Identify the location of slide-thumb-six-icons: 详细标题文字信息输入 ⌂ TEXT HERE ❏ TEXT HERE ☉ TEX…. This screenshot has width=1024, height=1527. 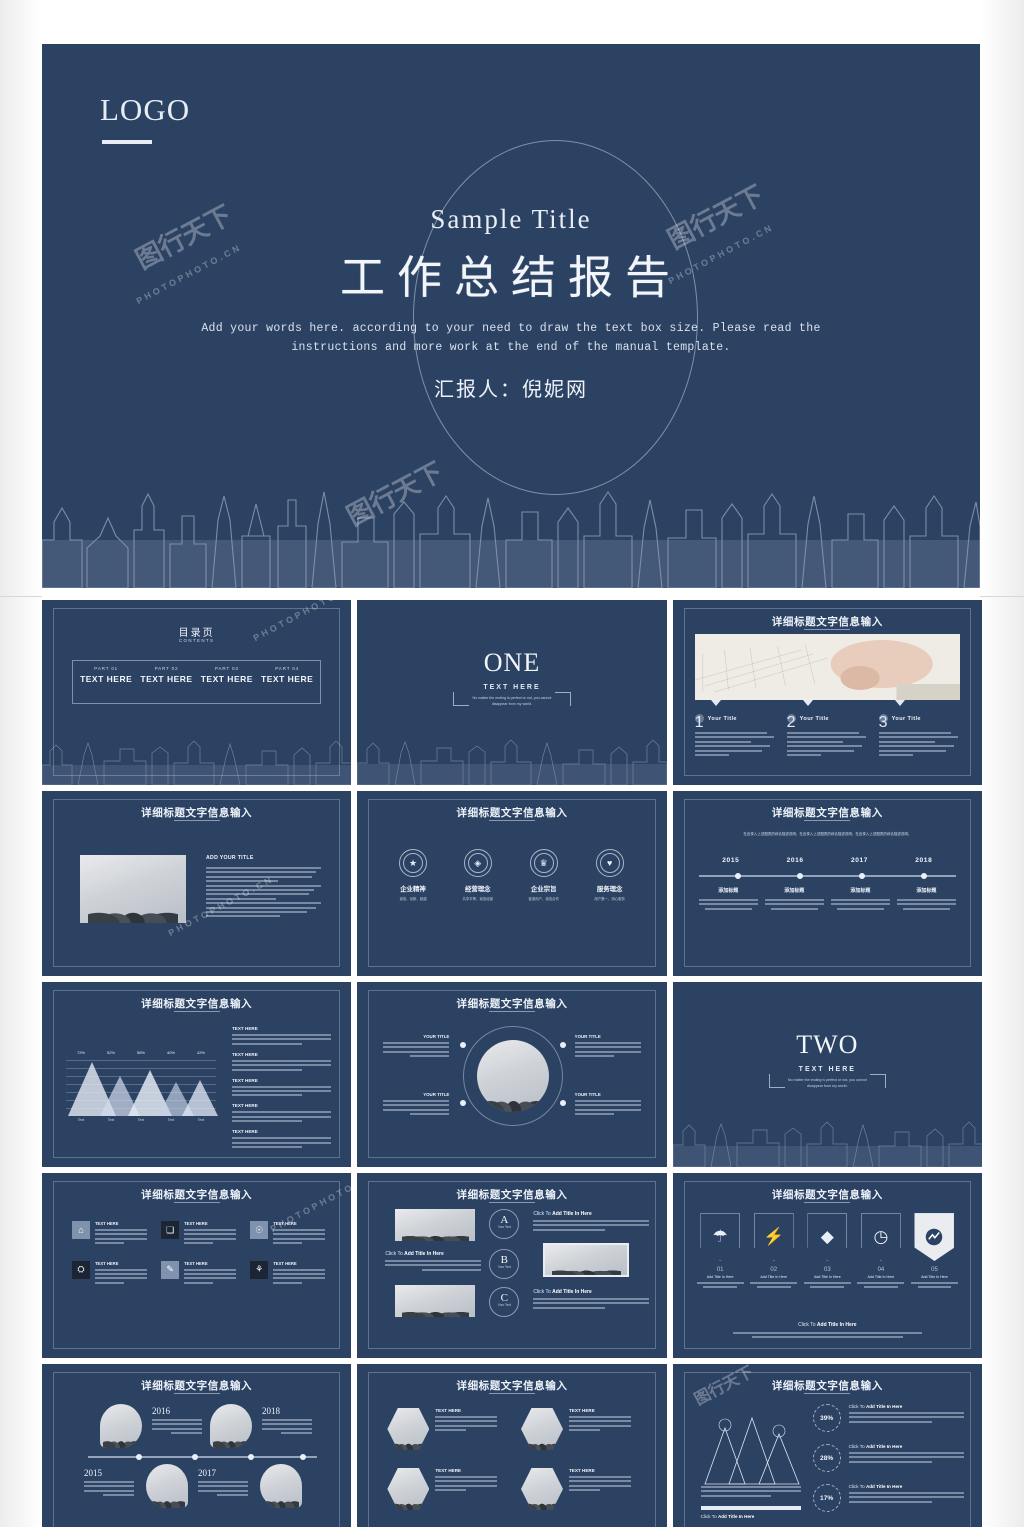
(197, 1265).